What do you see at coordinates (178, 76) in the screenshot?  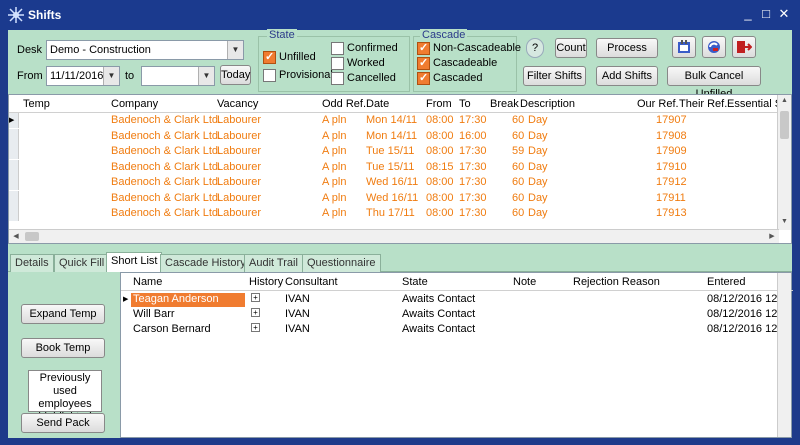 I see `to-date-field: ▼` at bounding box center [178, 76].